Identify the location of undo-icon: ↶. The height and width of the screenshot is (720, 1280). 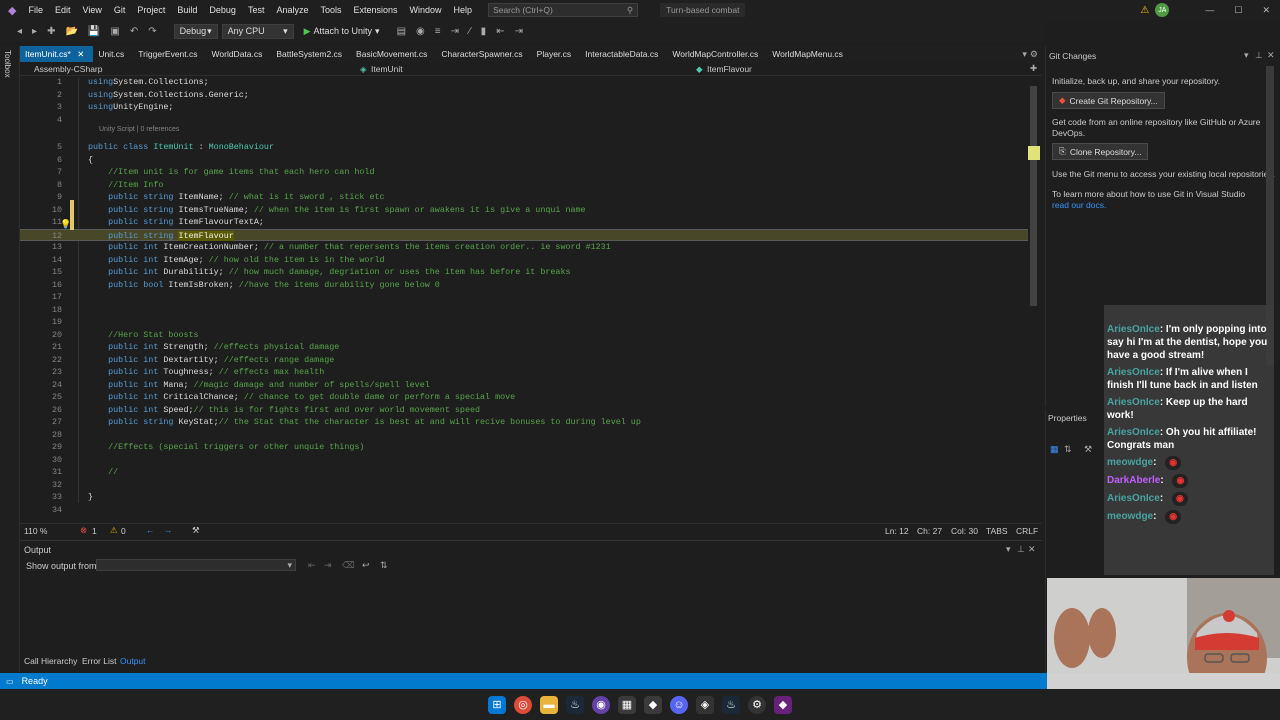
(134, 31).